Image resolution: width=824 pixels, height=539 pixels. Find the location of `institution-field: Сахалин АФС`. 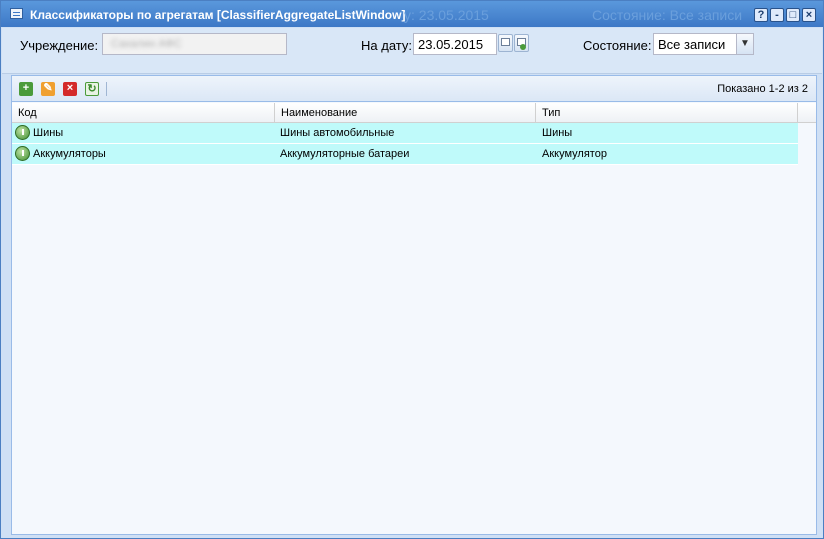

institution-field: Сахалин АФС is located at coordinates (194, 44).